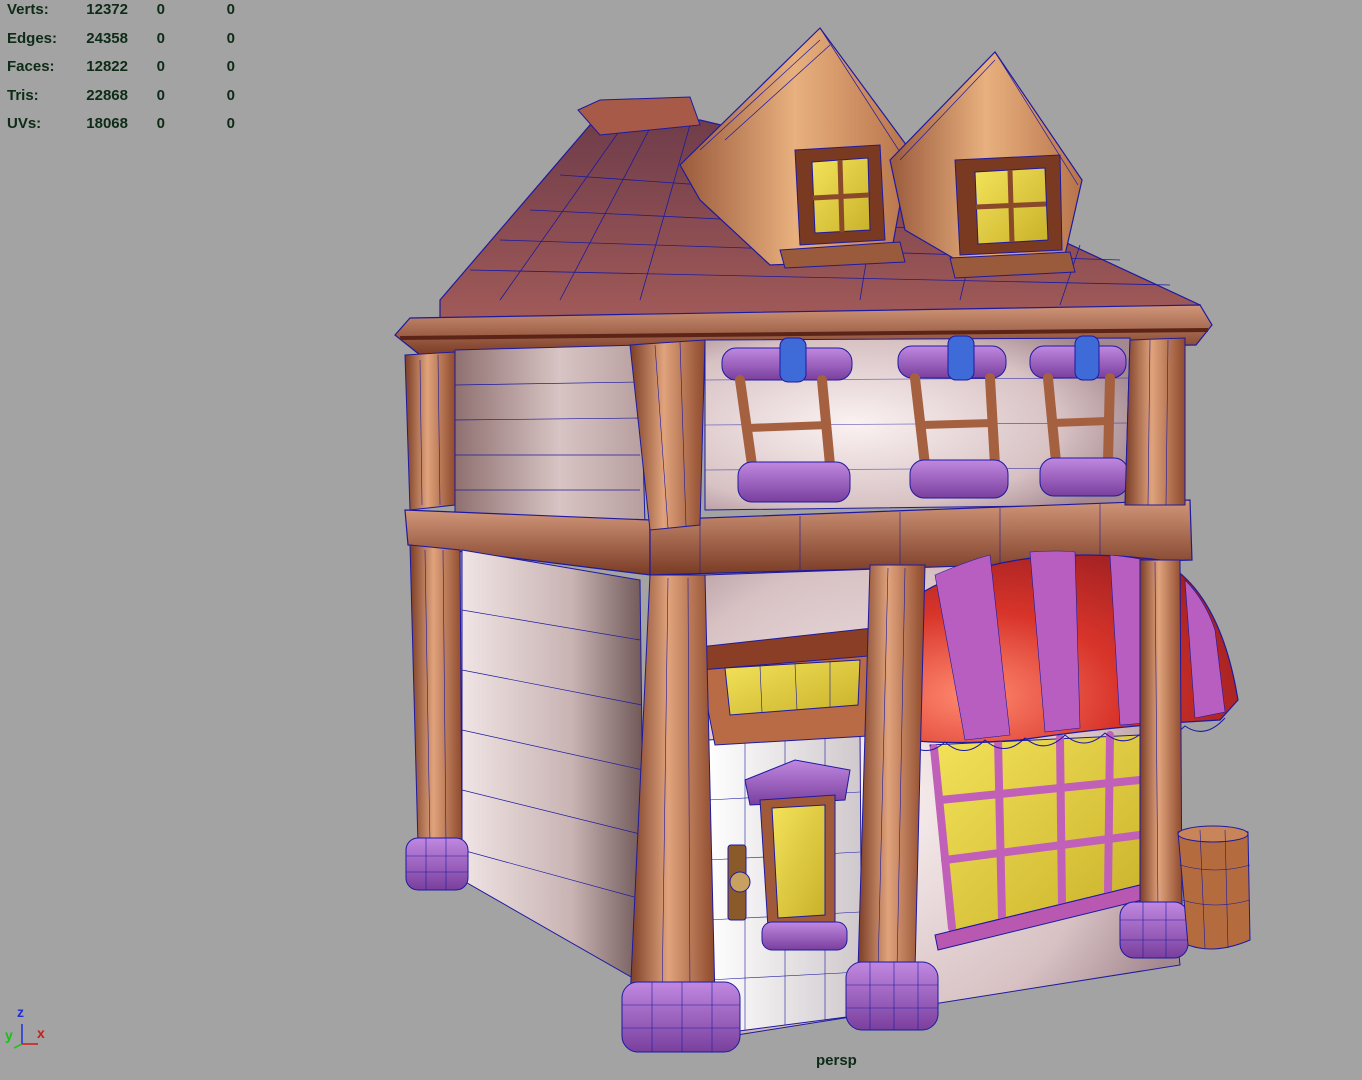  Describe the element at coordinates (1071, 650) in the screenshot. I see `awning` at that location.